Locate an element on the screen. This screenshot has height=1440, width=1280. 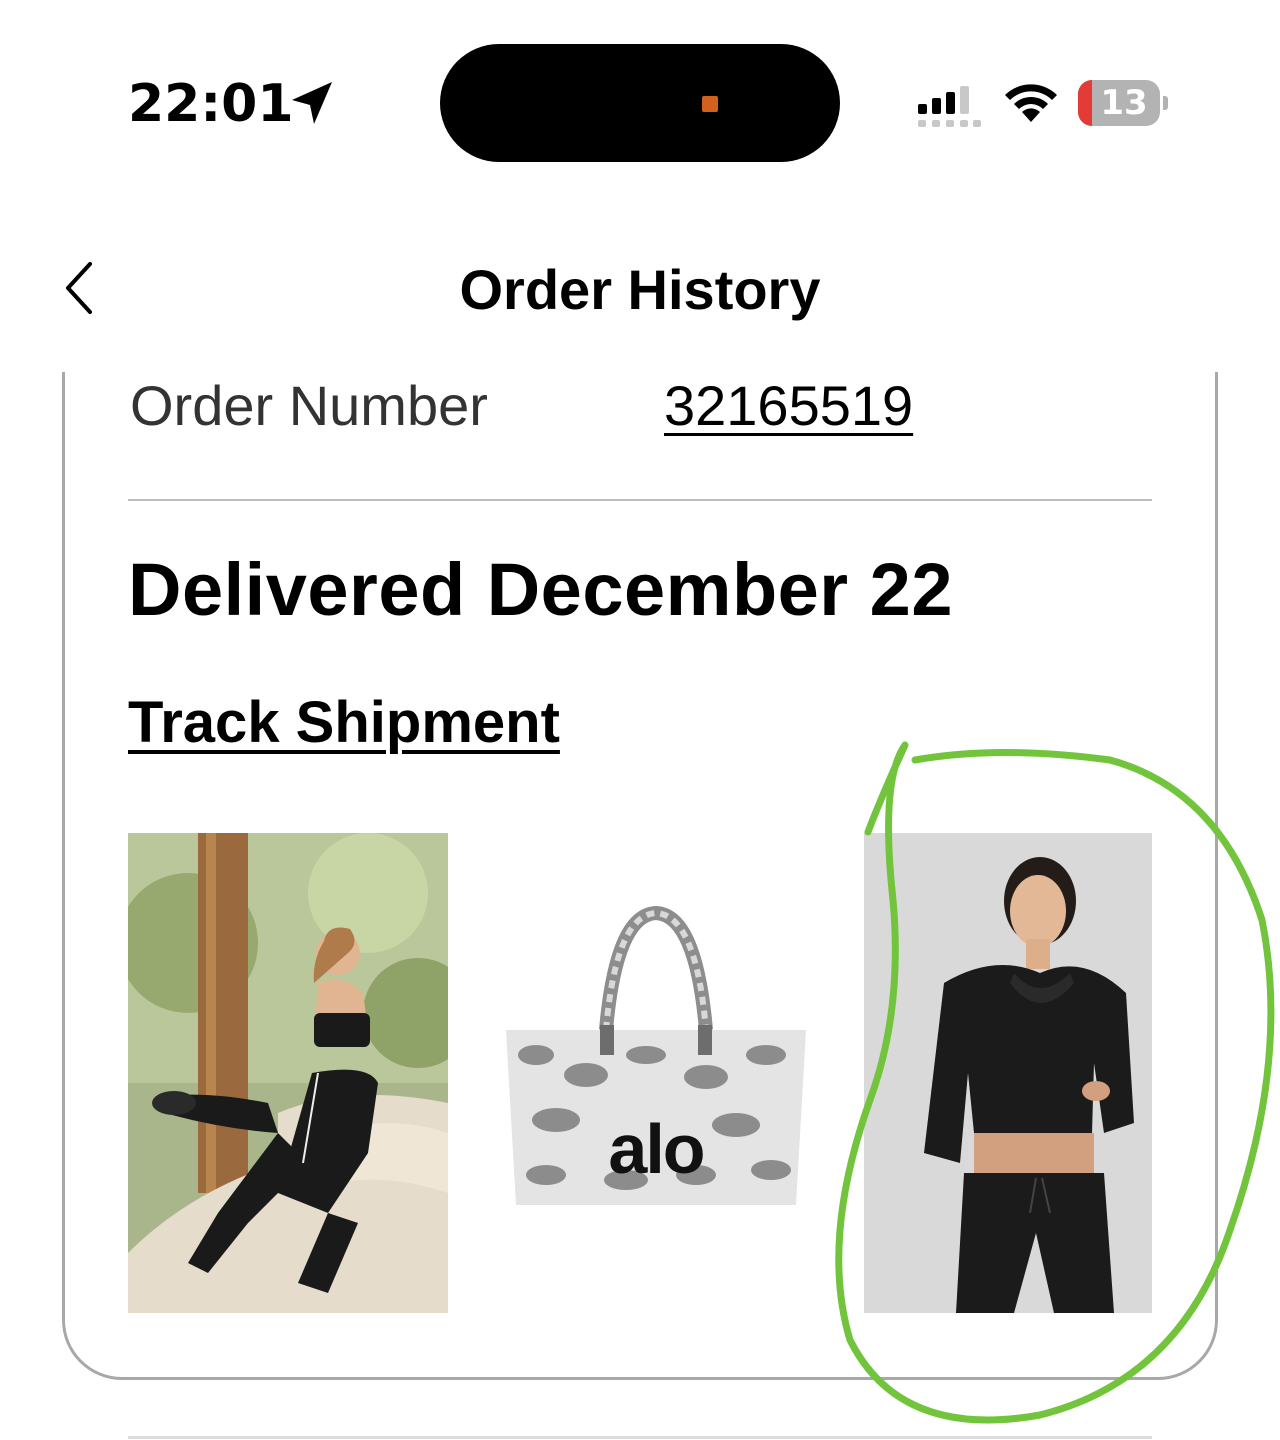
product-image-cropped-hoodie is located at coordinates (1008, 1073).